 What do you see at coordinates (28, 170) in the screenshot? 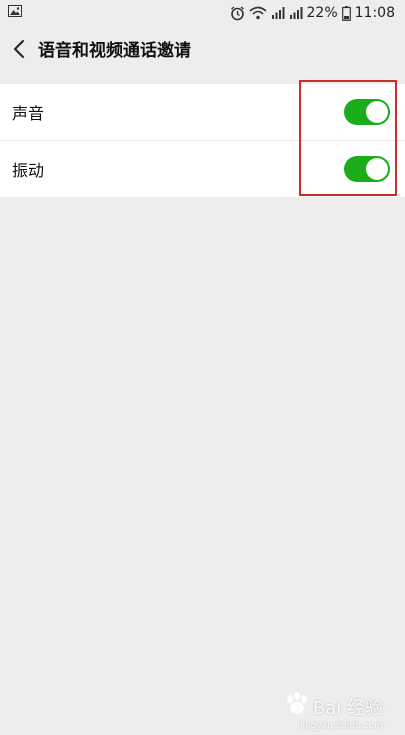
I see `vibration-label: 振动` at bounding box center [28, 170].